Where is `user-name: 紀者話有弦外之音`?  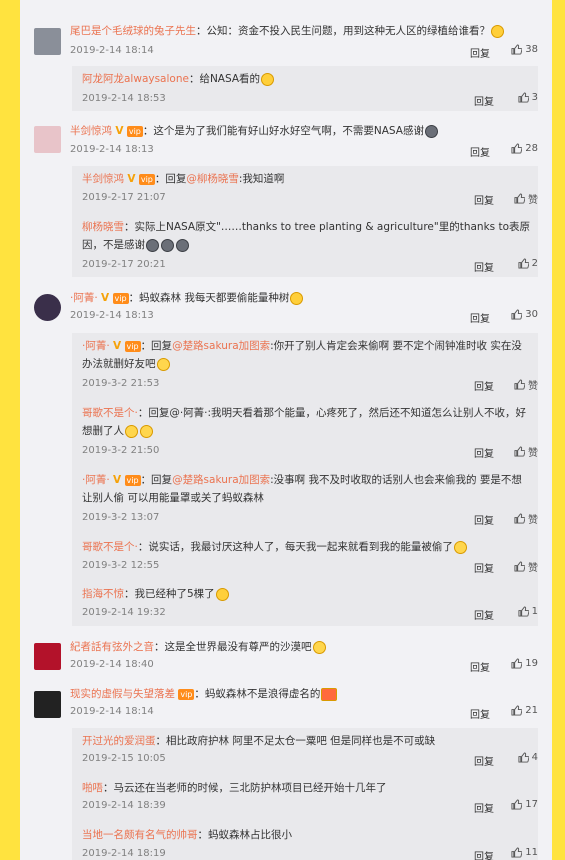
user-name: 紀者話有弦外之音 is located at coordinates (112, 647).